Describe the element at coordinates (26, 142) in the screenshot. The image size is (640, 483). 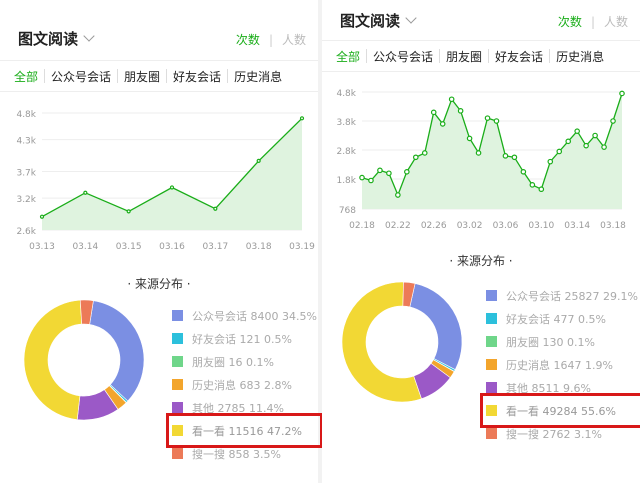
I see `y-tick-label: 4.3k` at that location.